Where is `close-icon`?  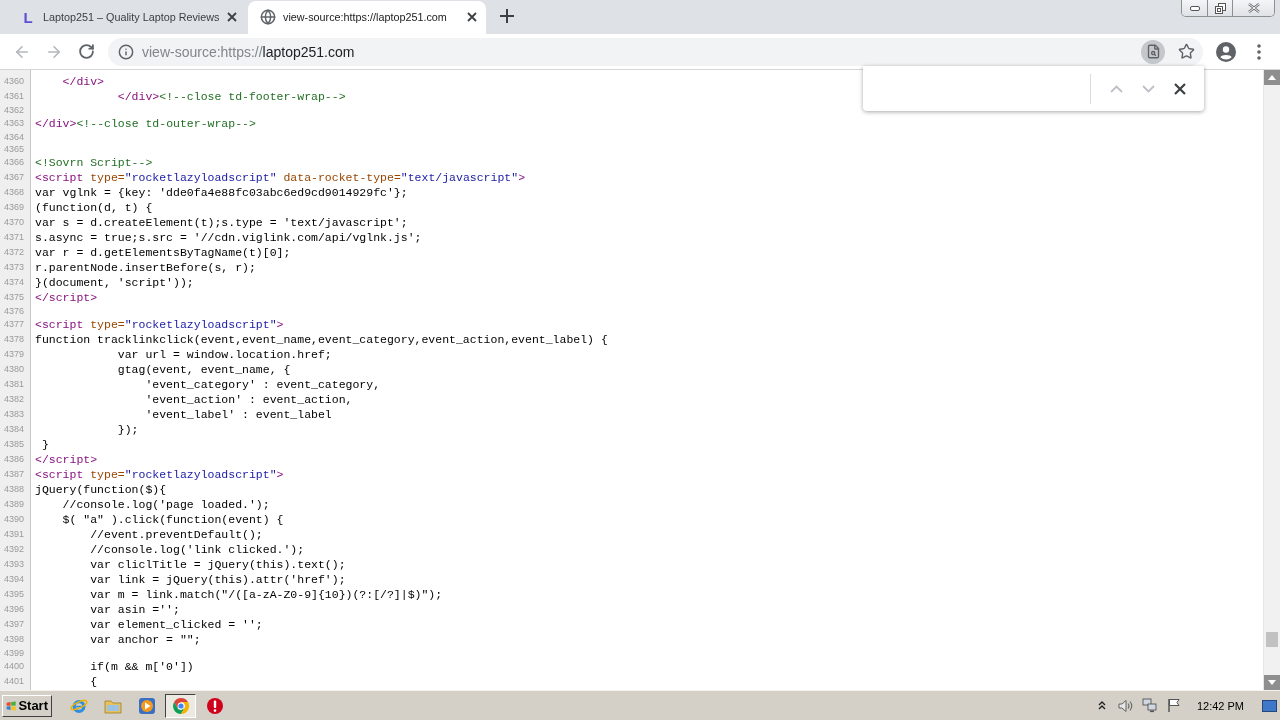
close-icon is located at coordinates (232, 17).